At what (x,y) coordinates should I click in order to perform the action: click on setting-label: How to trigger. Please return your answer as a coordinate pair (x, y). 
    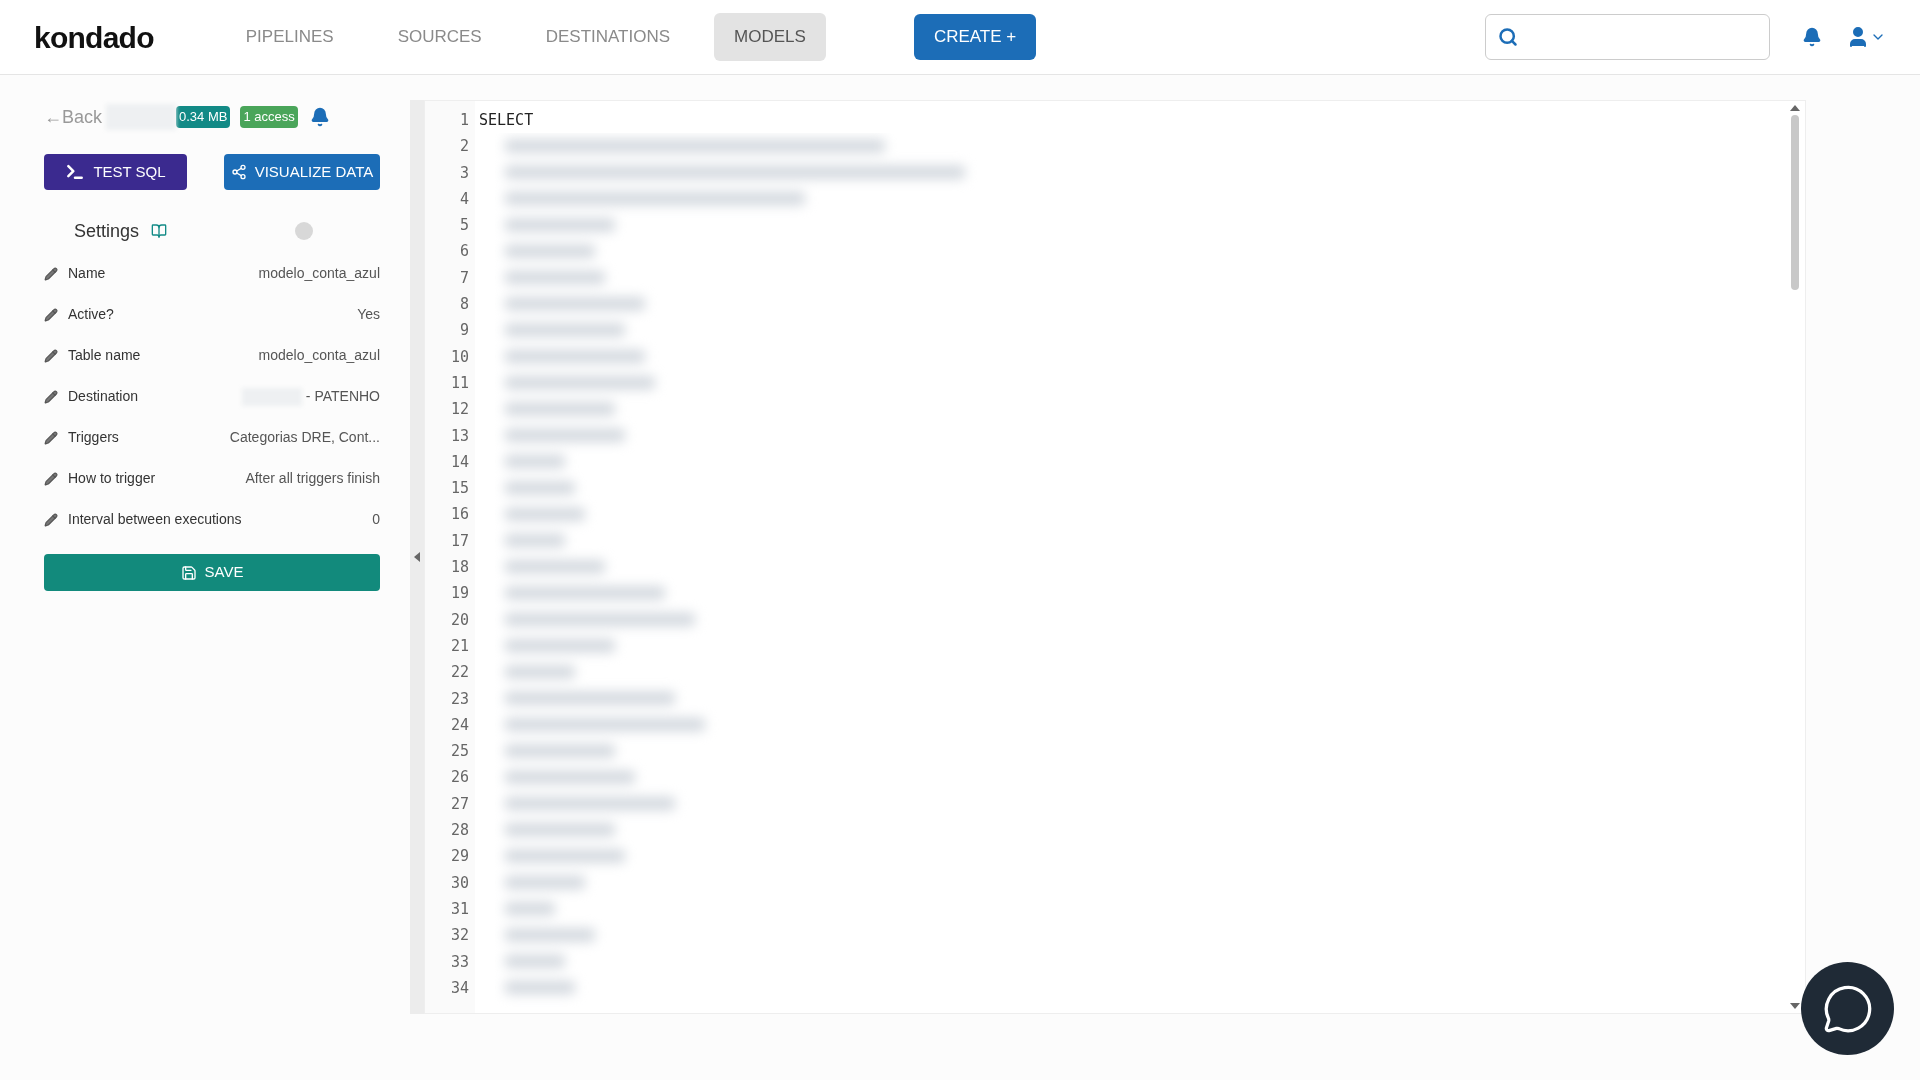
    Looking at the image, I should click on (112, 478).